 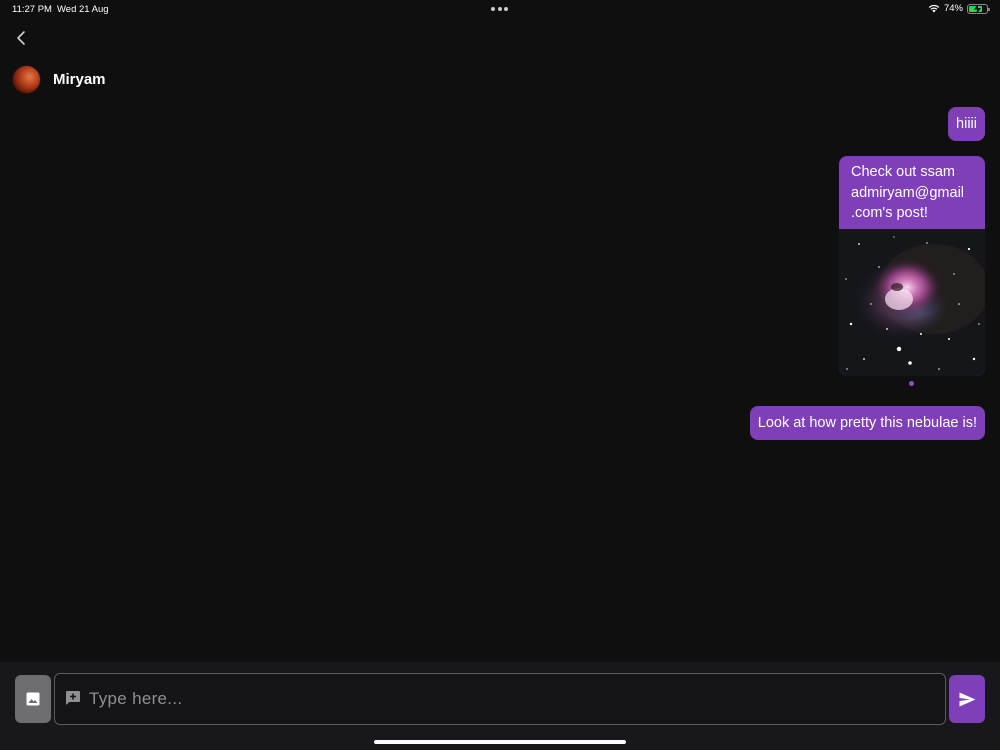 What do you see at coordinates (83, 9) in the screenshot?
I see `status-date: Wed 21 Aug` at bounding box center [83, 9].